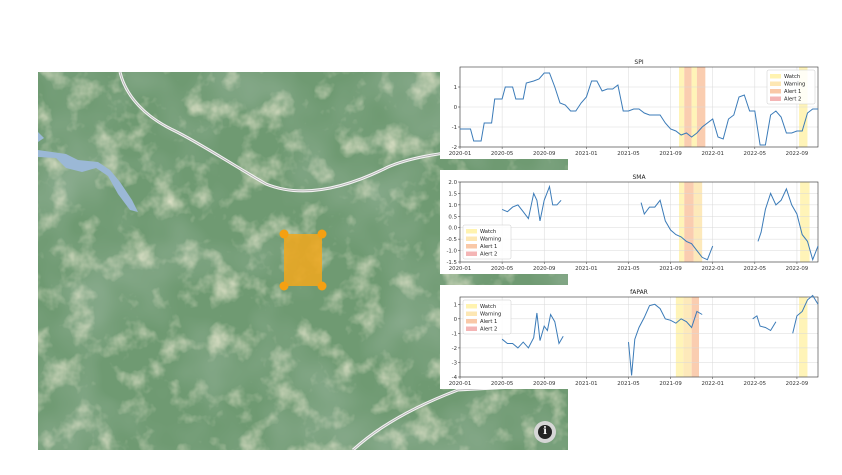 This screenshot has height=475, width=842. I want to click on y-tick-label: -1.5, so click(451, 263).